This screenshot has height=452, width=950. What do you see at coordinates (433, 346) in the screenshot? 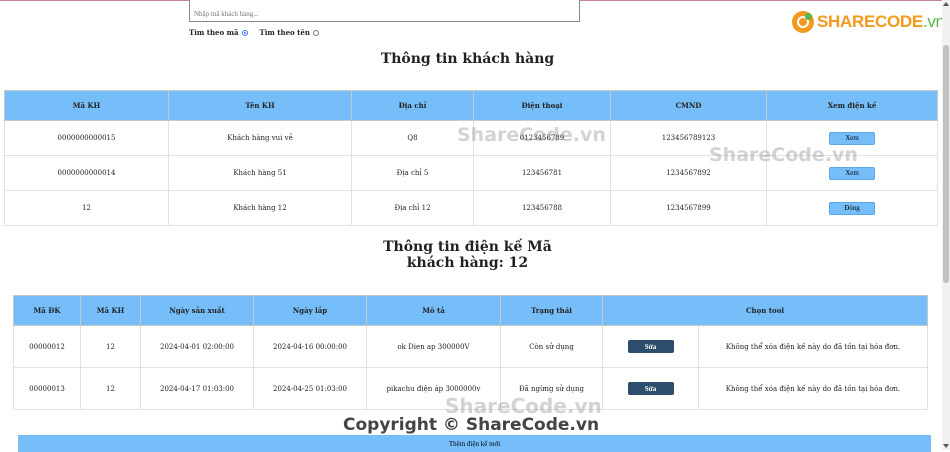
I see `meter-description: ok Dien ap 300000V` at bounding box center [433, 346].